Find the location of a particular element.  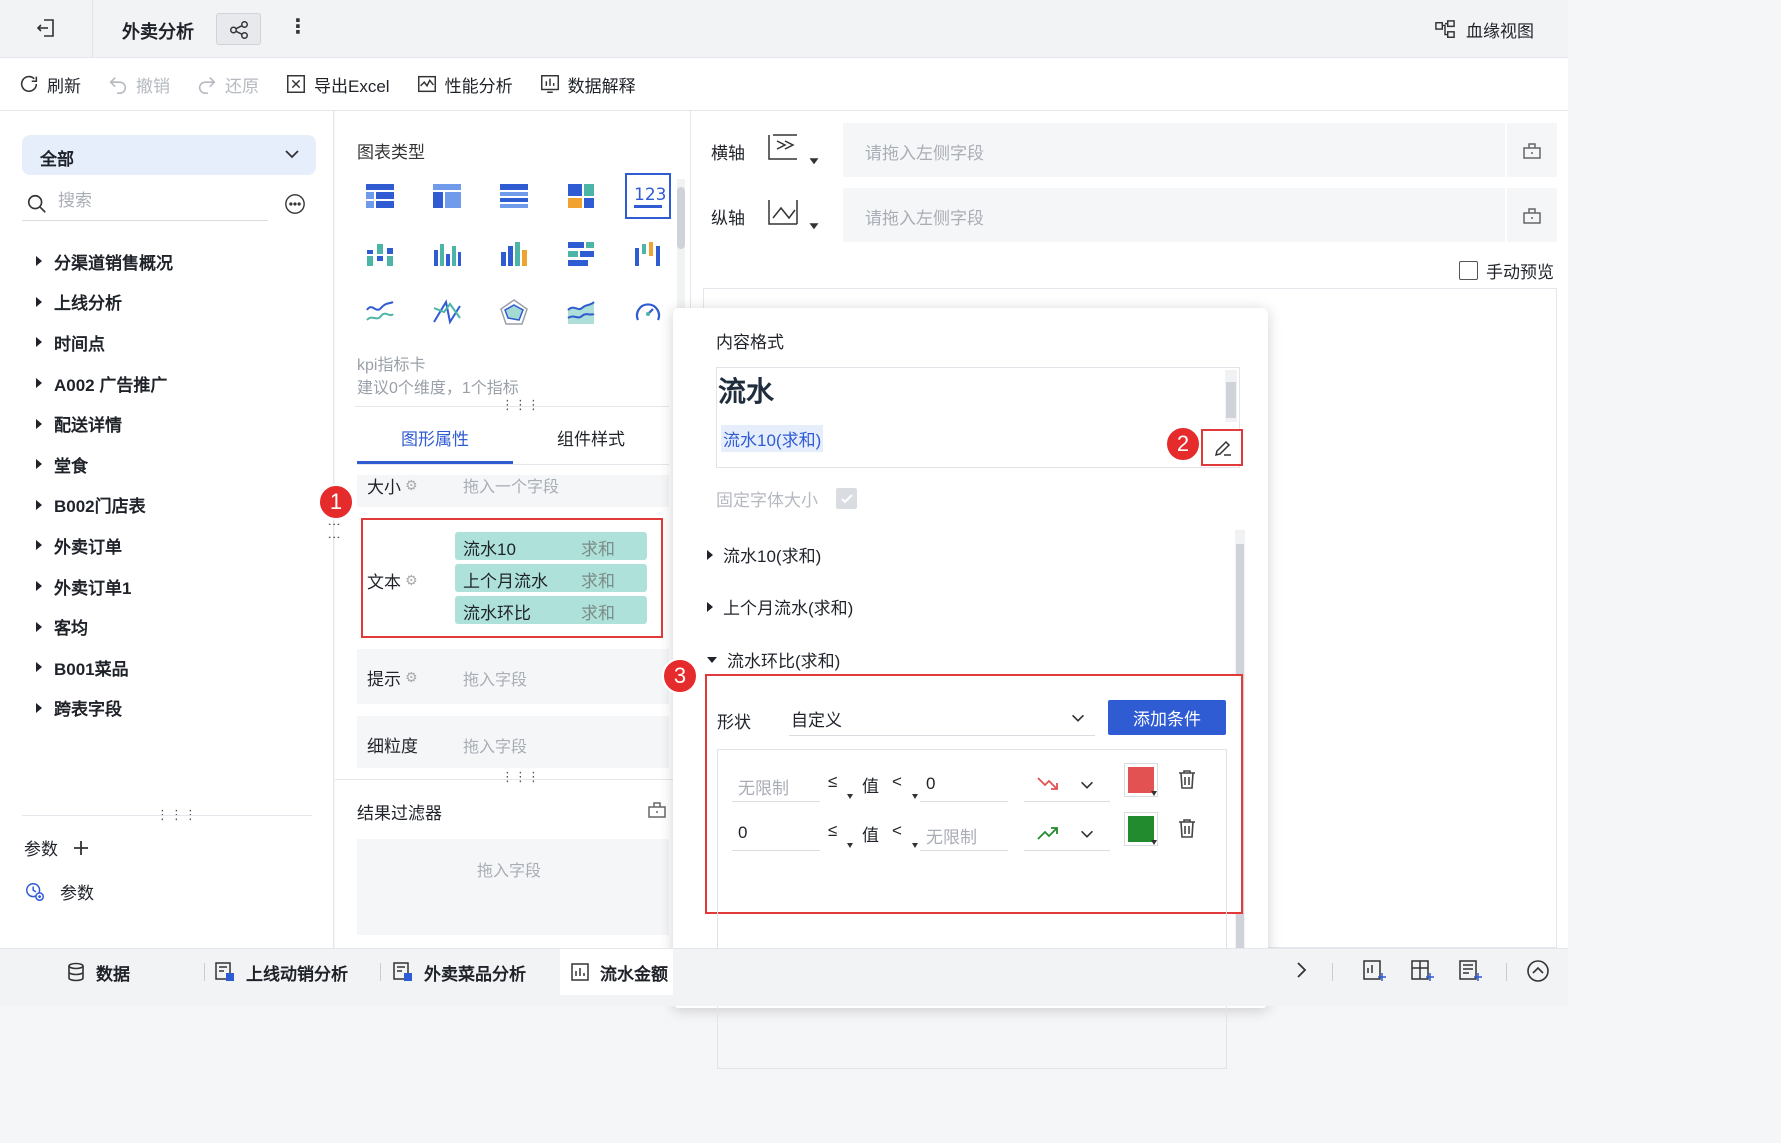

tree-item: B002门店表 is located at coordinates (104, 505).